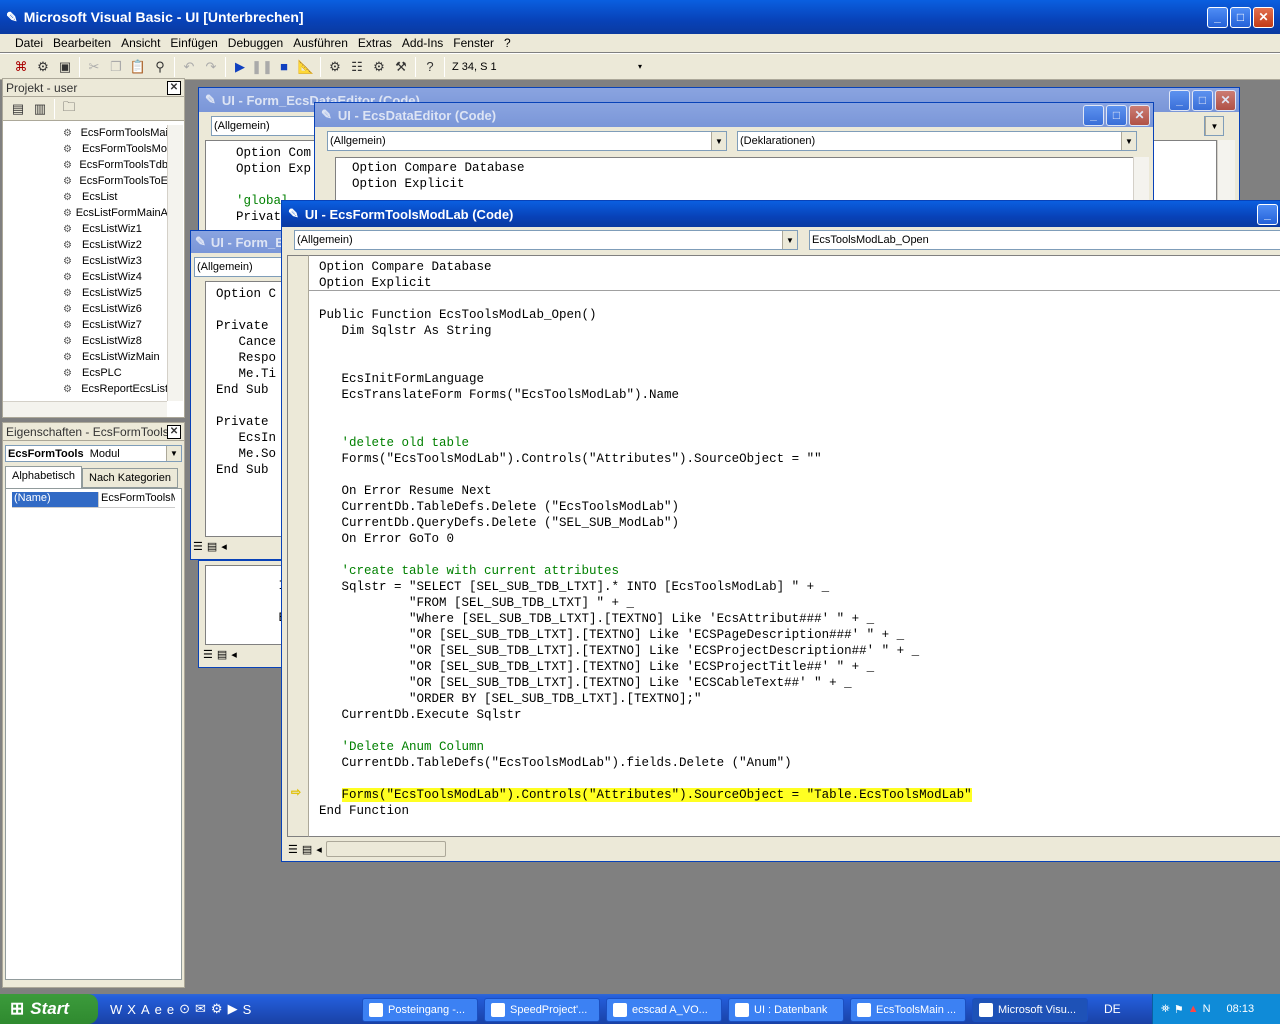  What do you see at coordinates (115, 325) in the screenshot?
I see `project-tree-item: ⚙ EcsListWiz7` at bounding box center [115, 325].